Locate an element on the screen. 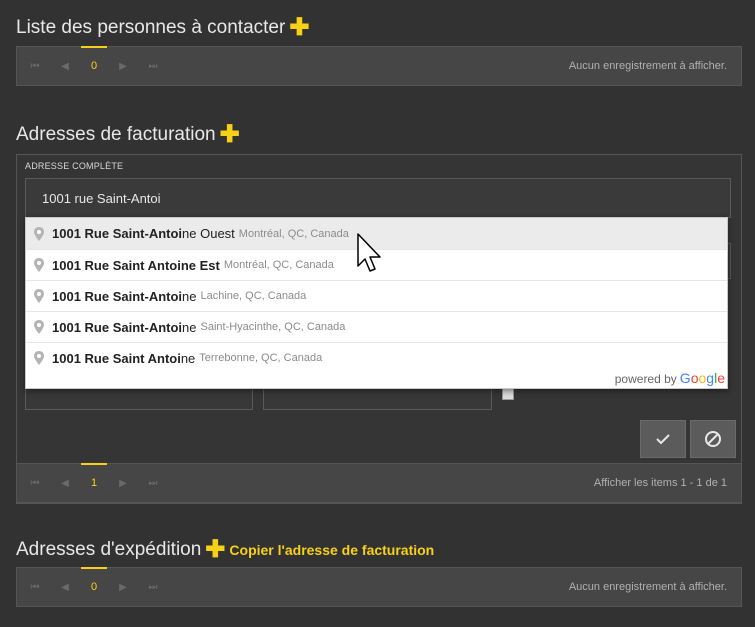 This screenshot has height=627, width=755. contacts-section-title: Liste des personnes à contacter ✚ is located at coordinates (162, 28).